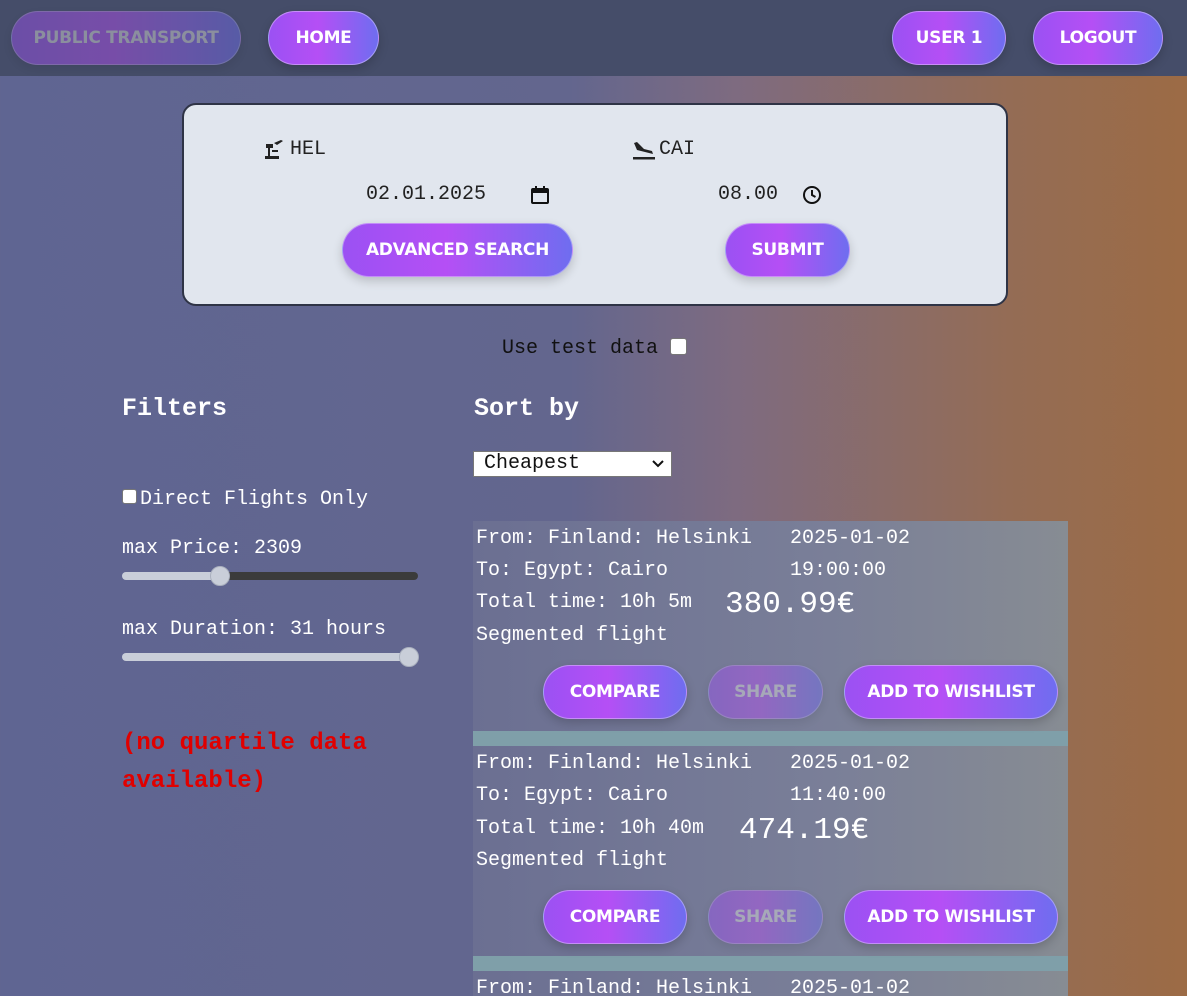  I want to click on max-duration-slider-thumb, so click(409, 657).